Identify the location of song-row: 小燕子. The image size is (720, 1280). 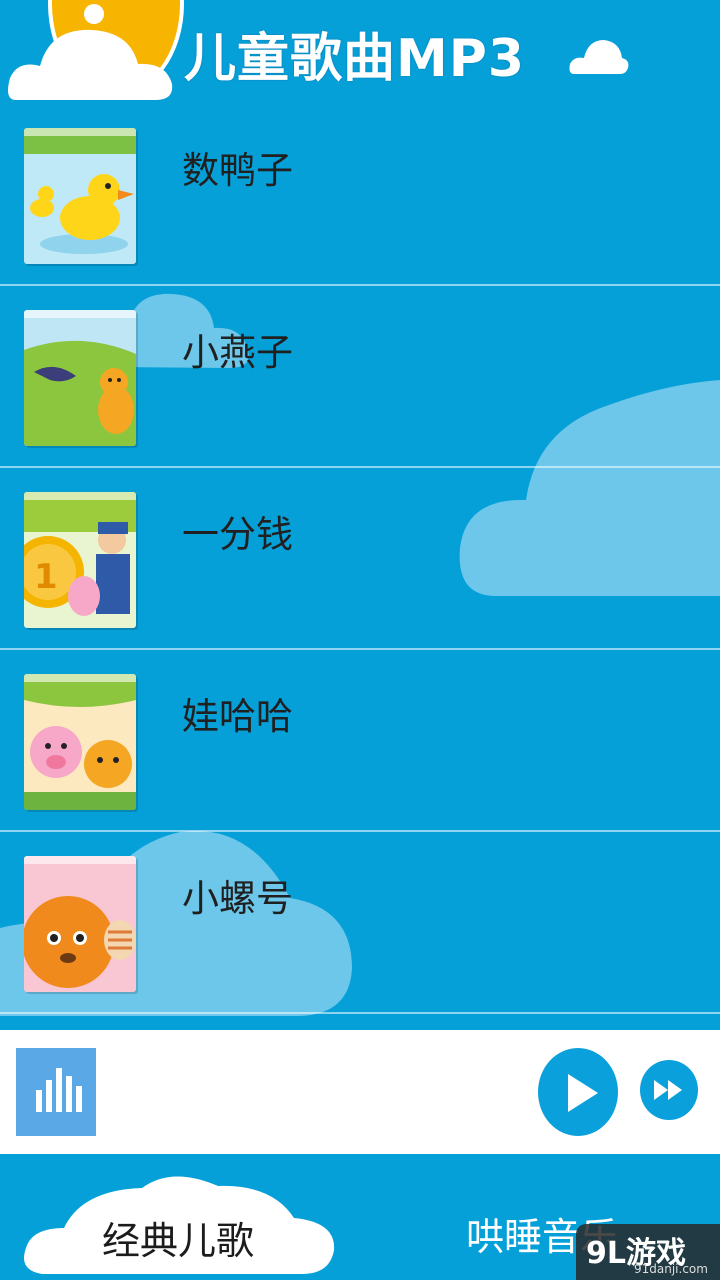
(360, 377).